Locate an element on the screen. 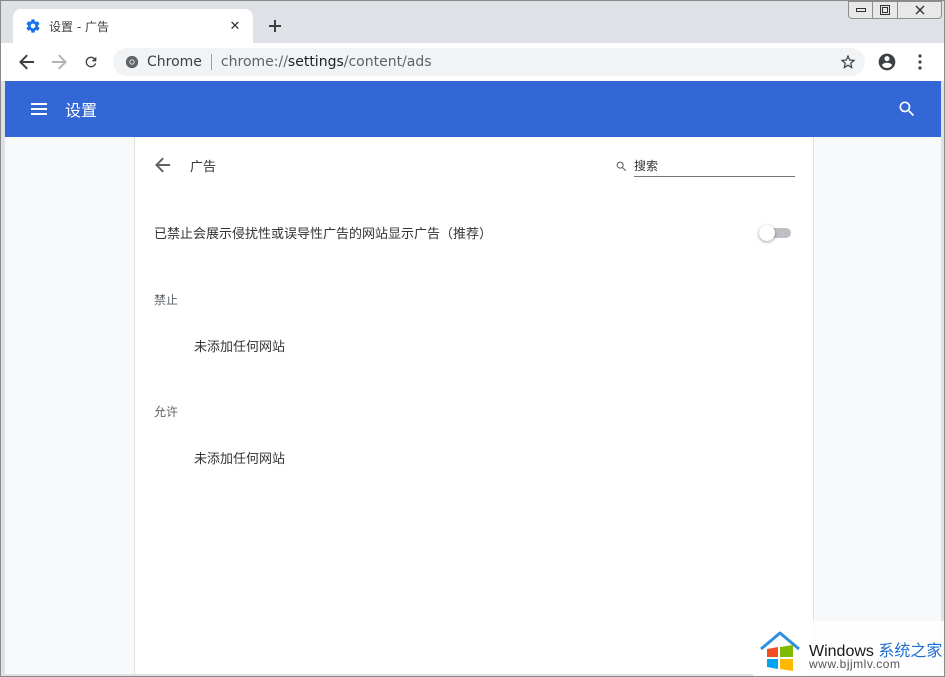 Image resolution: width=945 pixels, height=677 pixels. toggle-knob is located at coordinates (767, 233).